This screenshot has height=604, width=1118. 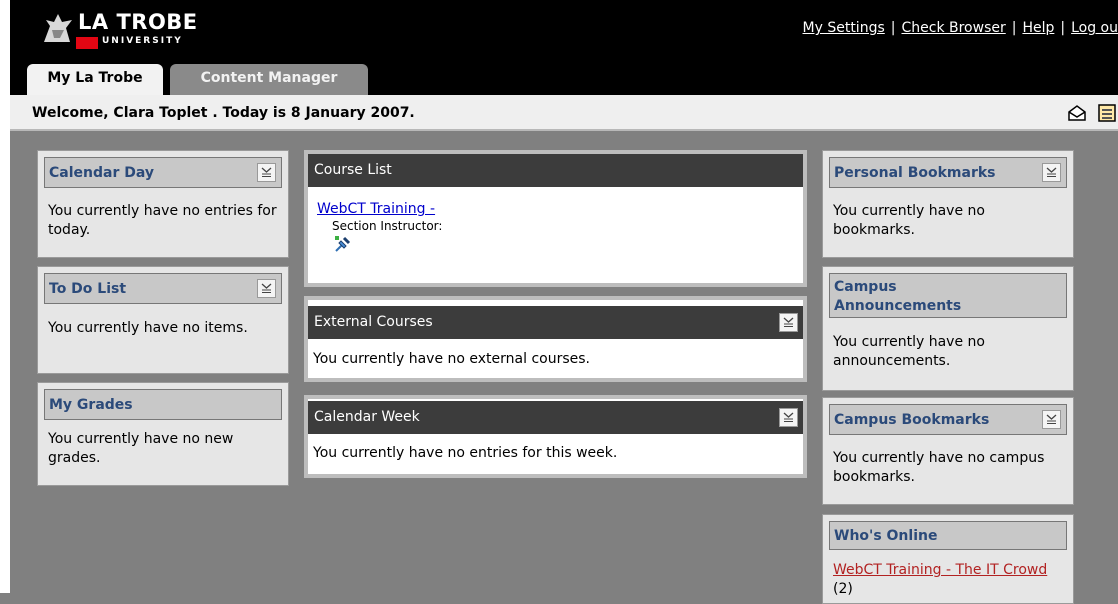 I want to click on todo-list-header: To Do List, so click(x=163, y=288).